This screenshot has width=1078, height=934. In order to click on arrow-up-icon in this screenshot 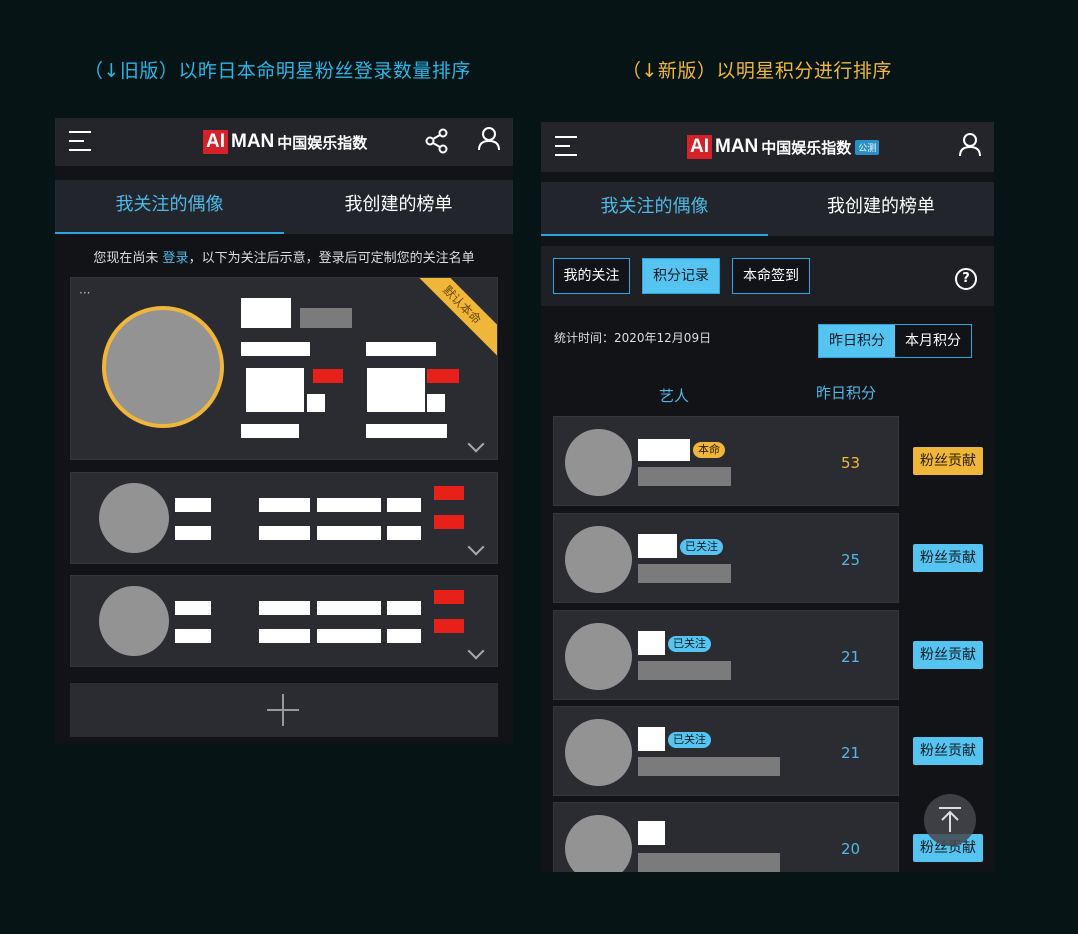, I will do `click(950, 819)`.